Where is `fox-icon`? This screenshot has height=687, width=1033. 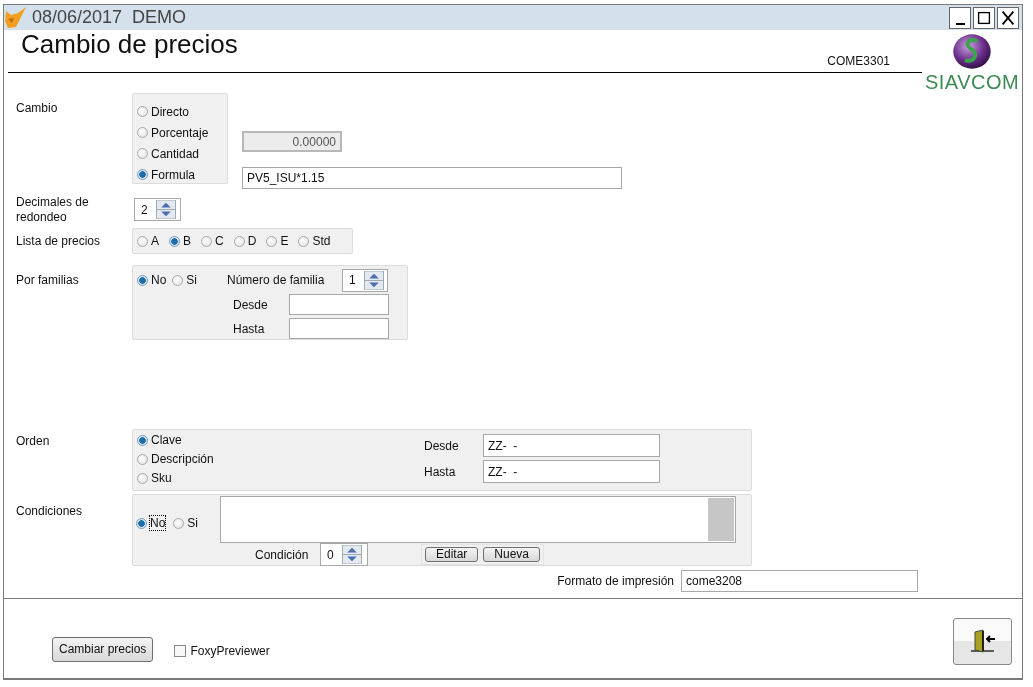
fox-icon is located at coordinates (16, 17).